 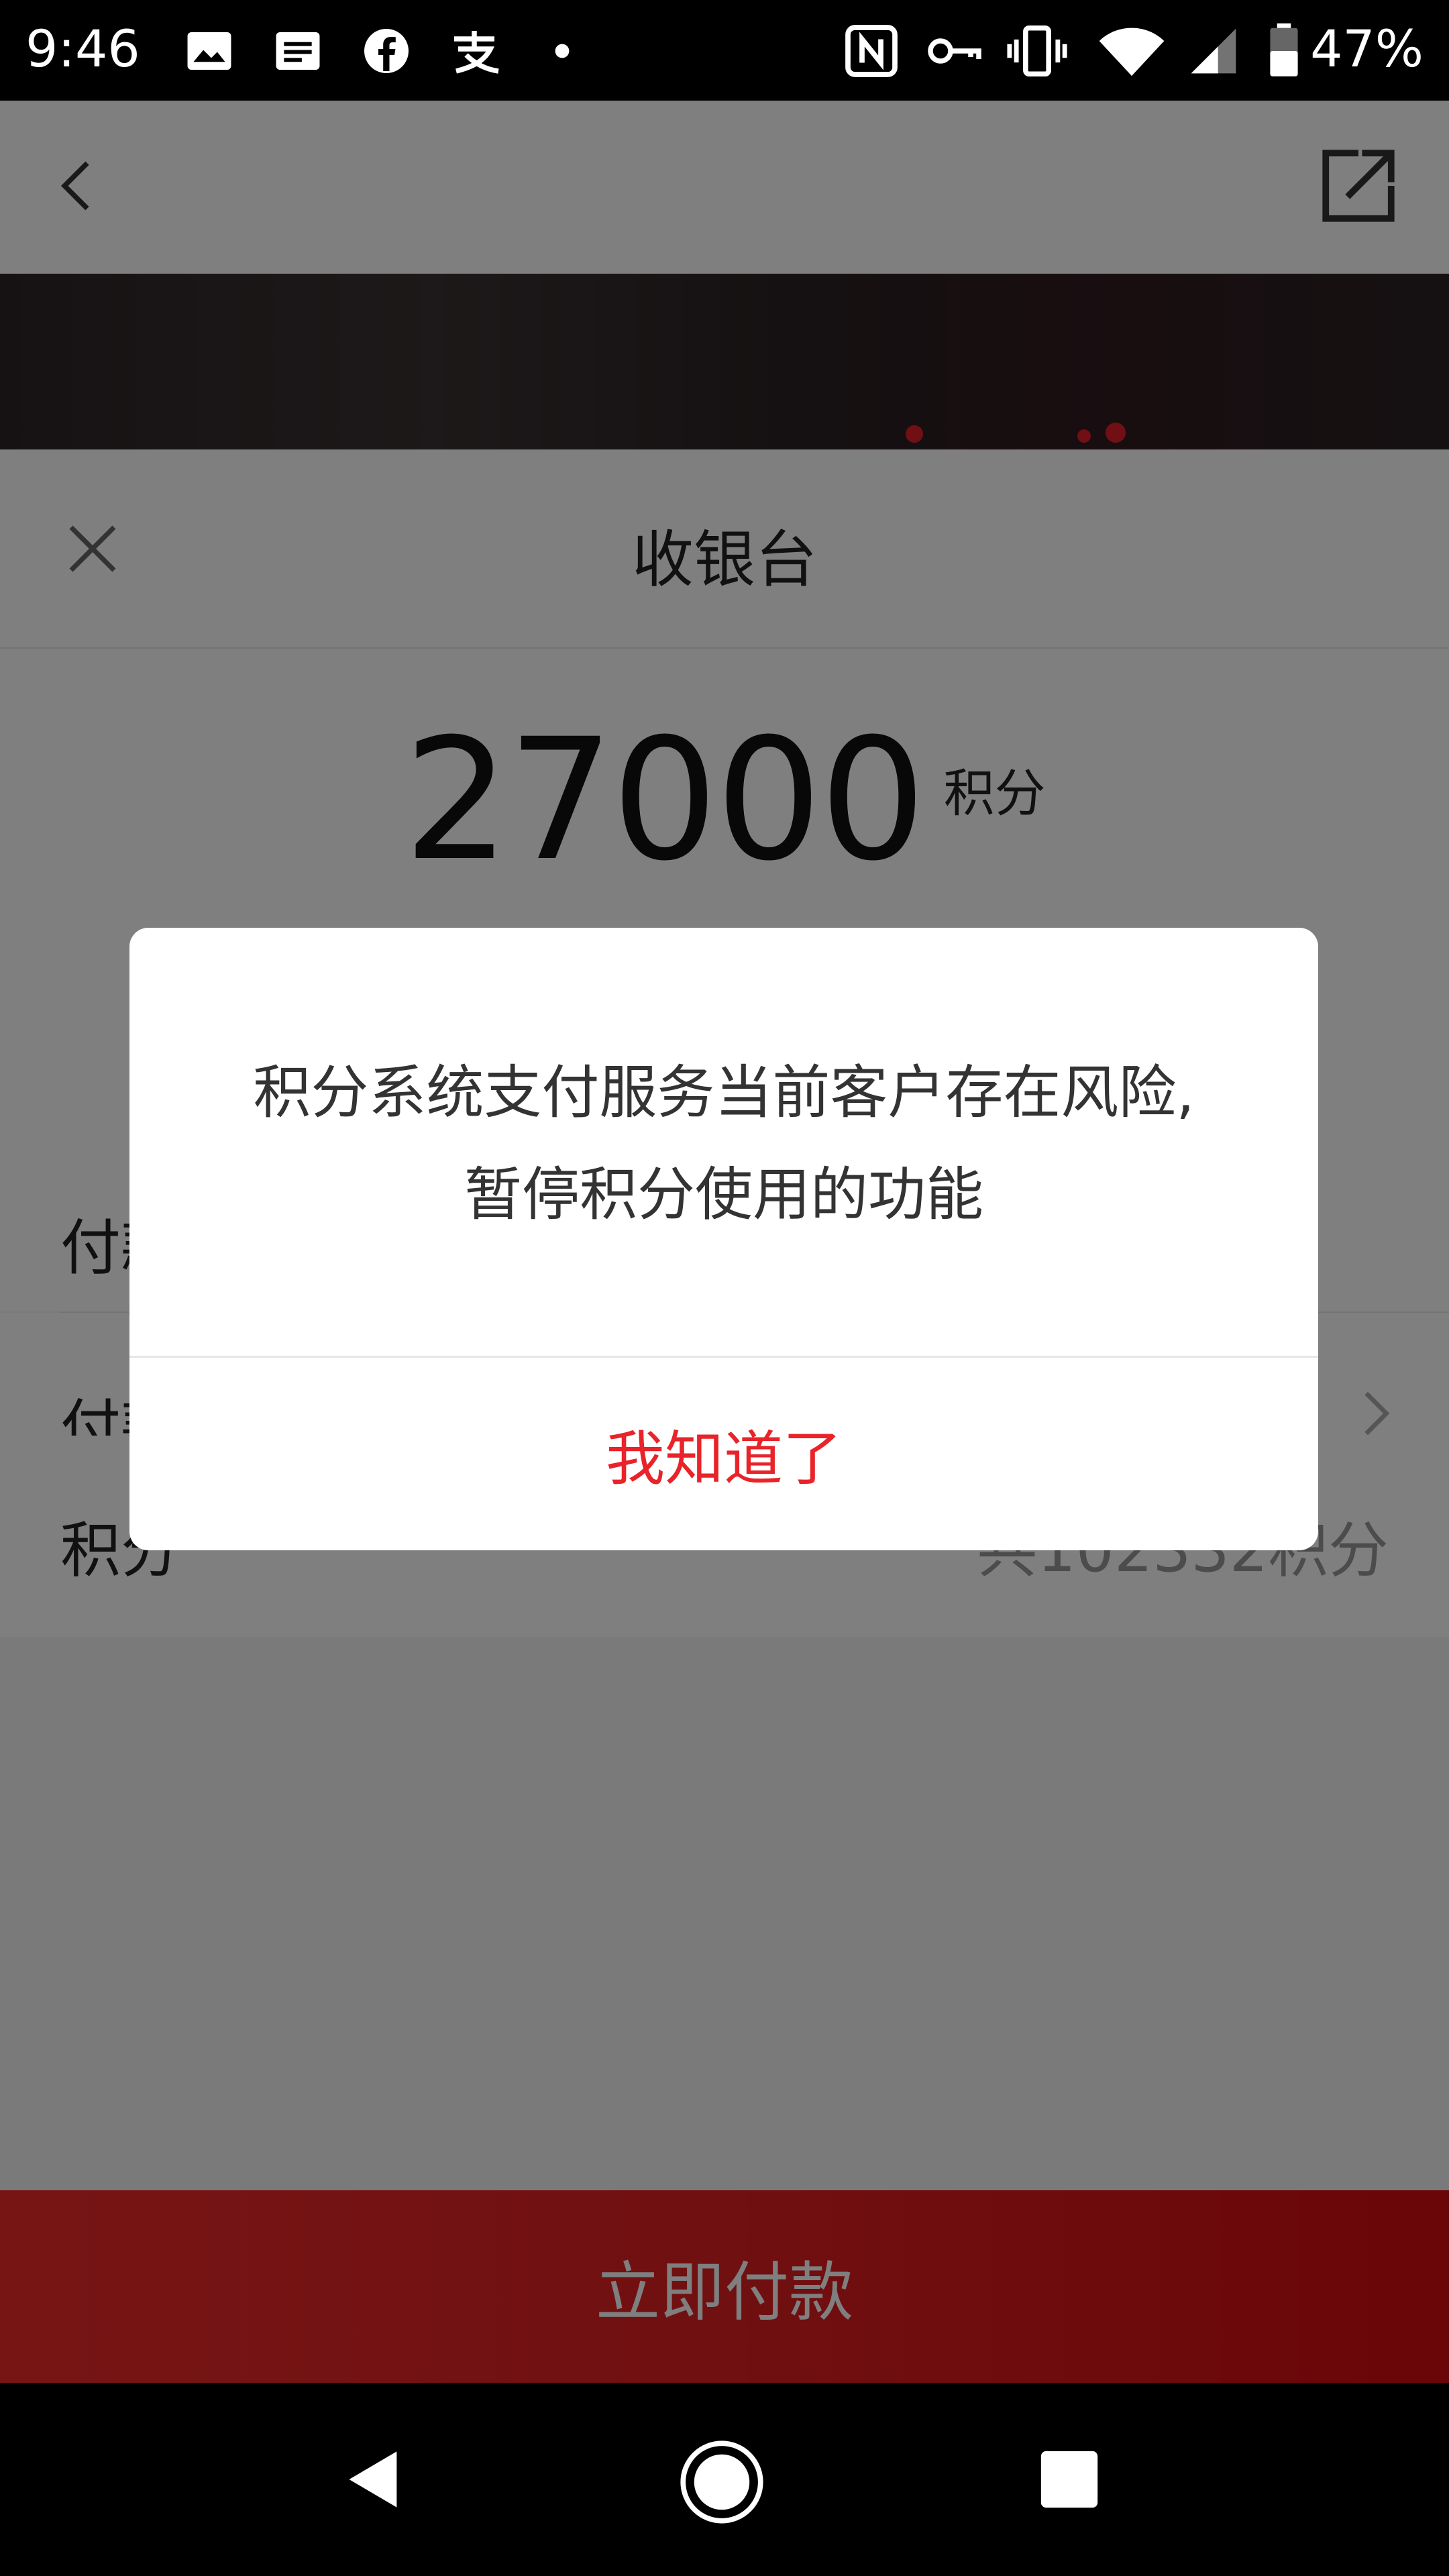 I want to click on dialog-message: 积分系统支付服务当前客户存在风险, 暂停积分使用的功能, so click(x=724, y=1144).